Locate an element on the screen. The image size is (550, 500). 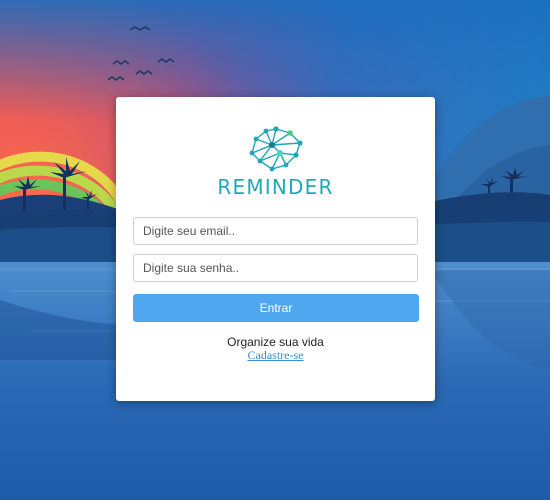
network-brain-icon is located at coordinates (276, 149).